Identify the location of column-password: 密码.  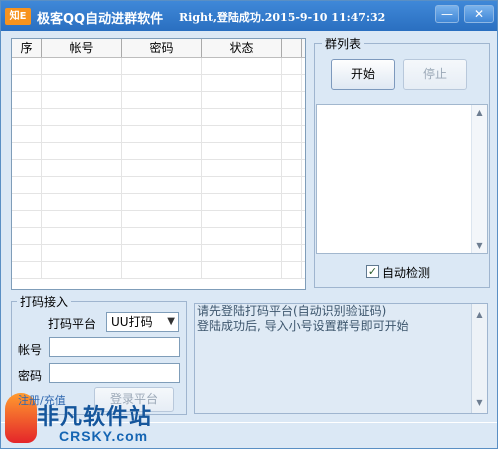
(162, 48).